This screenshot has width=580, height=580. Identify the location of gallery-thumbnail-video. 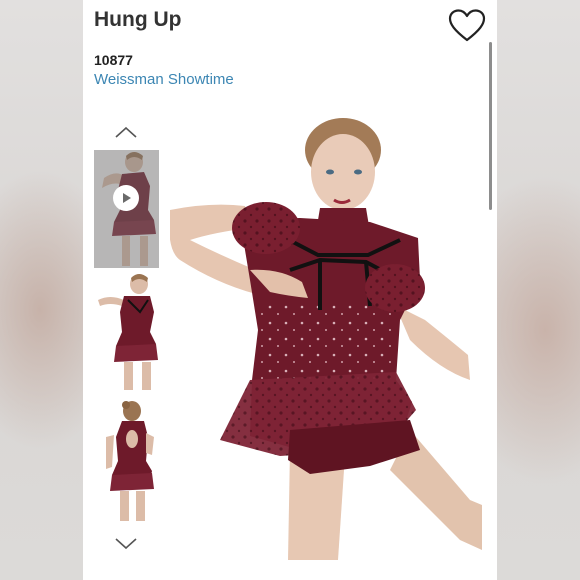
(126, 209).